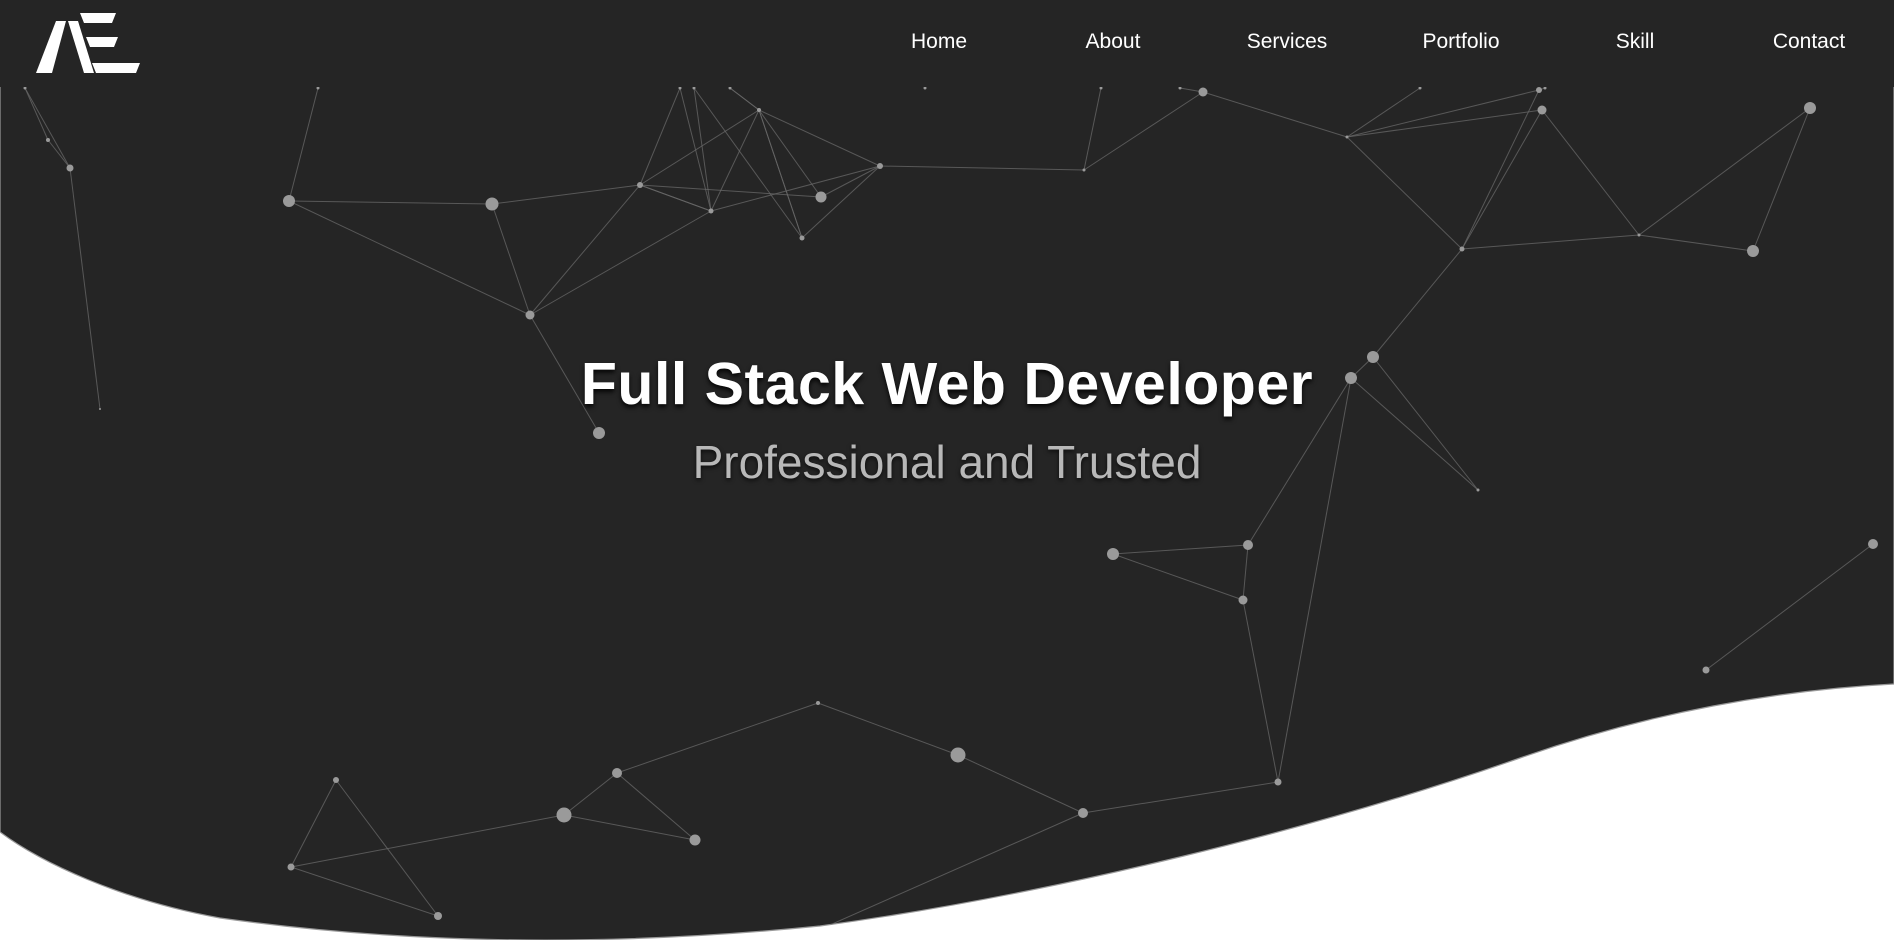 Image resolution: width=1894 pixels, height=940 pixels. I want to click on ae-logo-icon: AE, so click(89, 44).